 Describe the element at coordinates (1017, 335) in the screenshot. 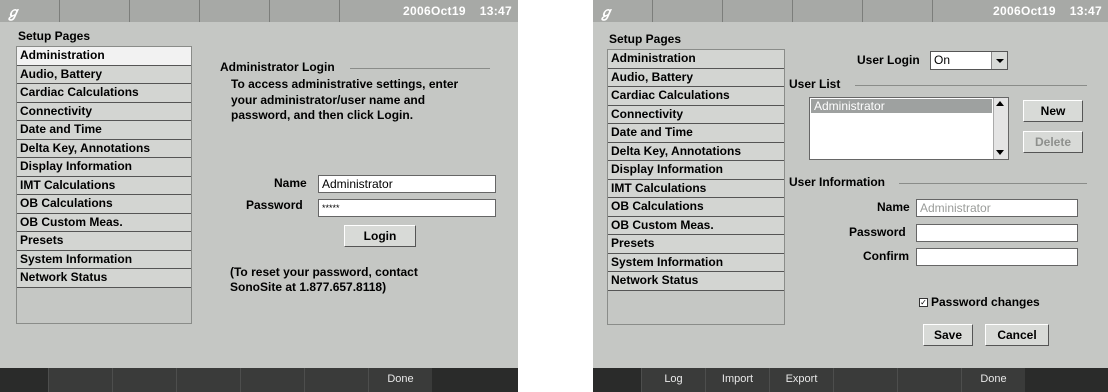

I see `cancel-button: Cancel` at that location.